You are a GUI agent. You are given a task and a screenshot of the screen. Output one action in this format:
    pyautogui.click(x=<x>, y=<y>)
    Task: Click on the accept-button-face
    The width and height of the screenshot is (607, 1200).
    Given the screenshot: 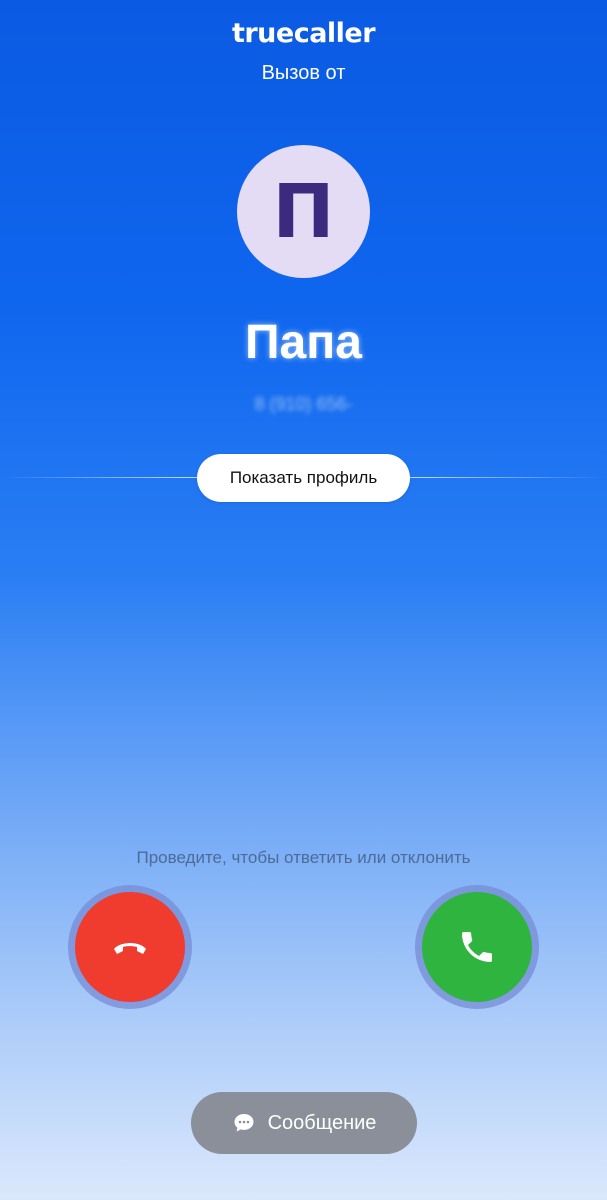 What is the action you would take?
    pyautogui.click(x=477, y=947)
    